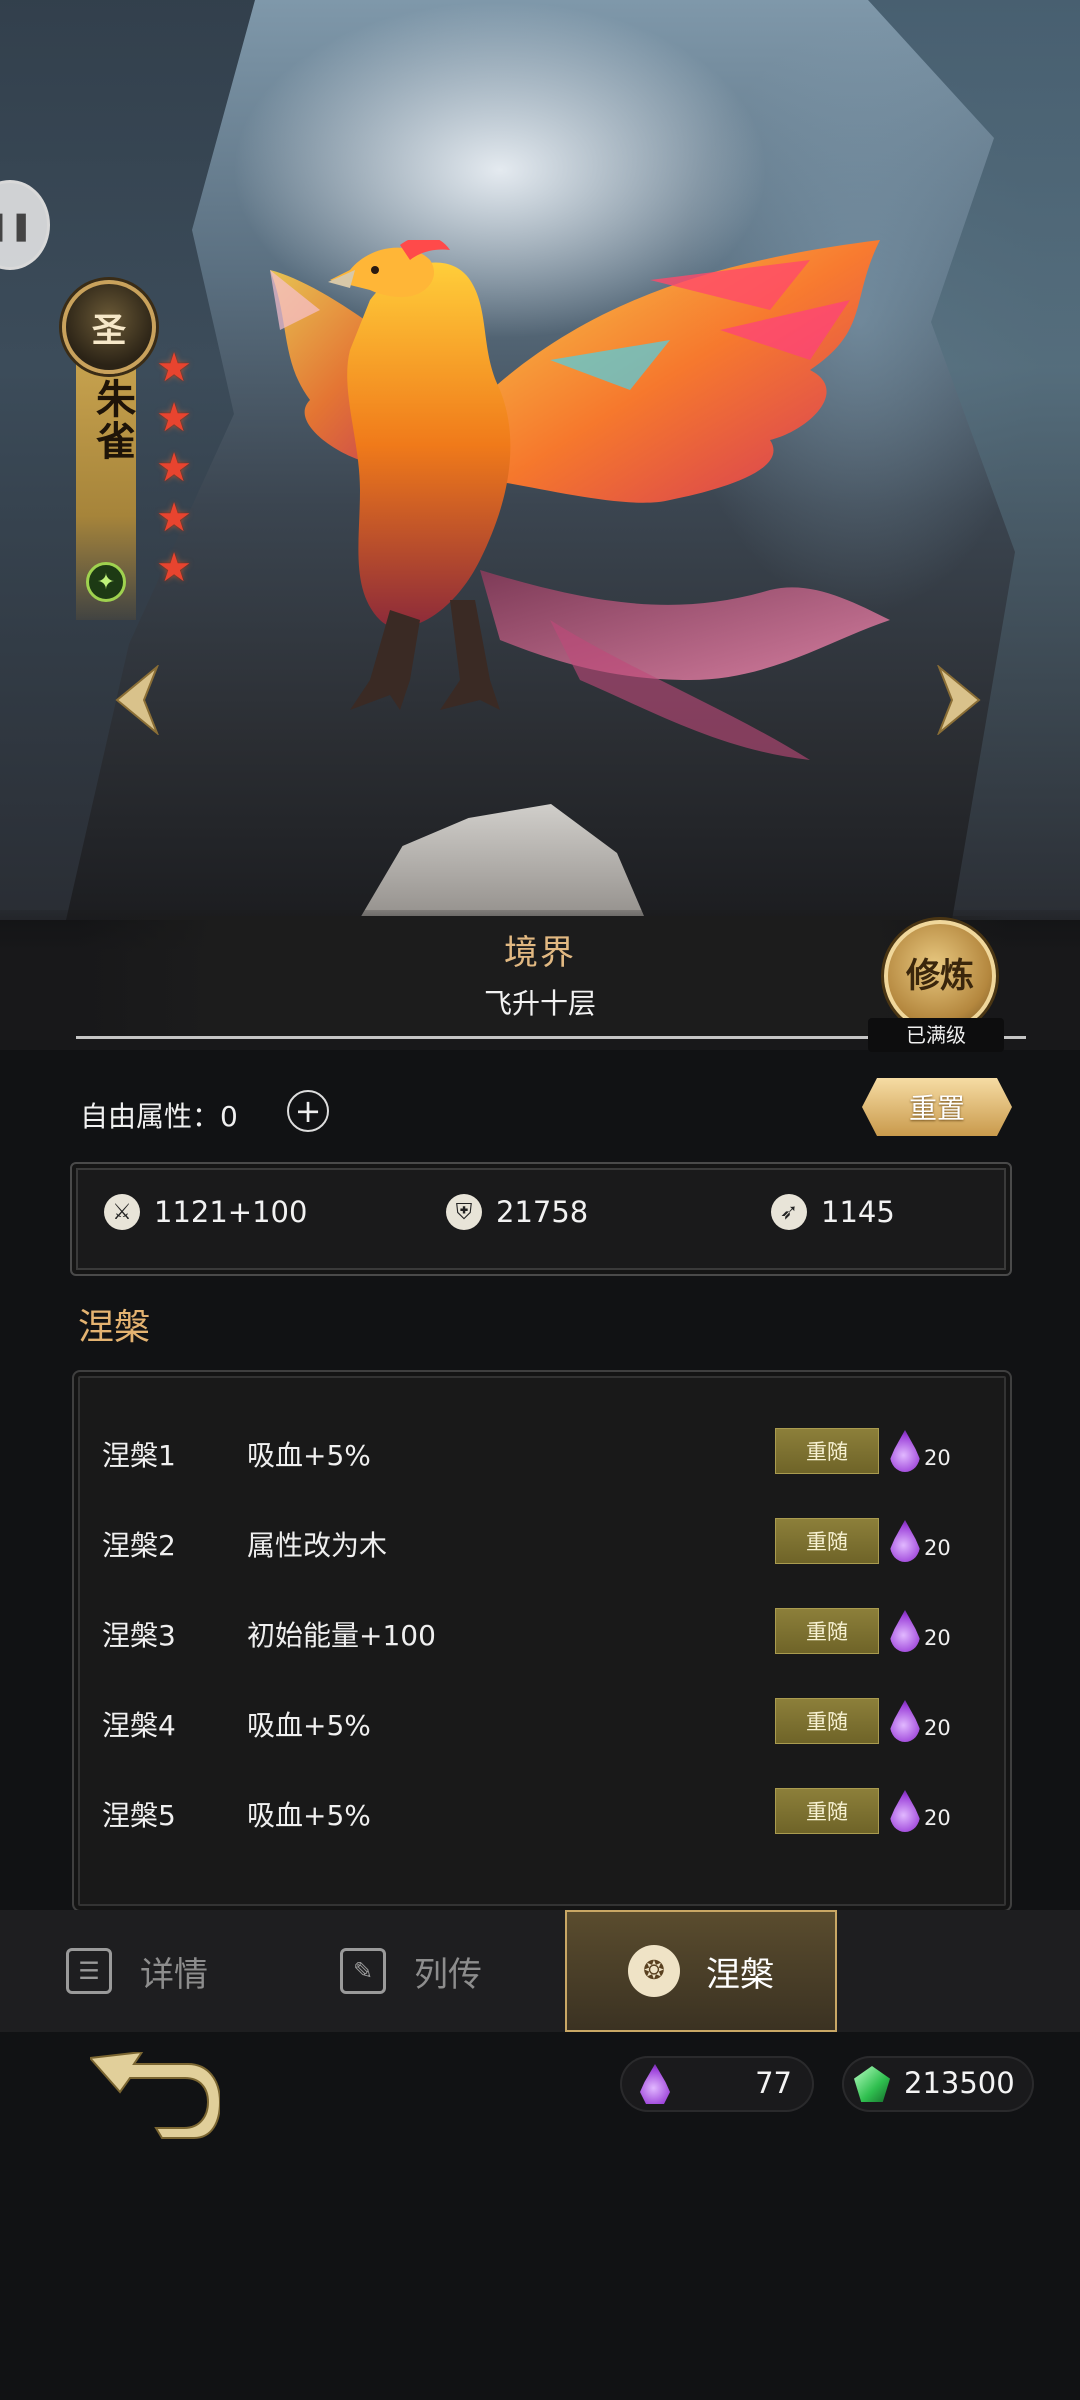 The height and width of the screenshot is (2400, 1080). I want to click on jade-currency: 213500, so click(938, 2084).